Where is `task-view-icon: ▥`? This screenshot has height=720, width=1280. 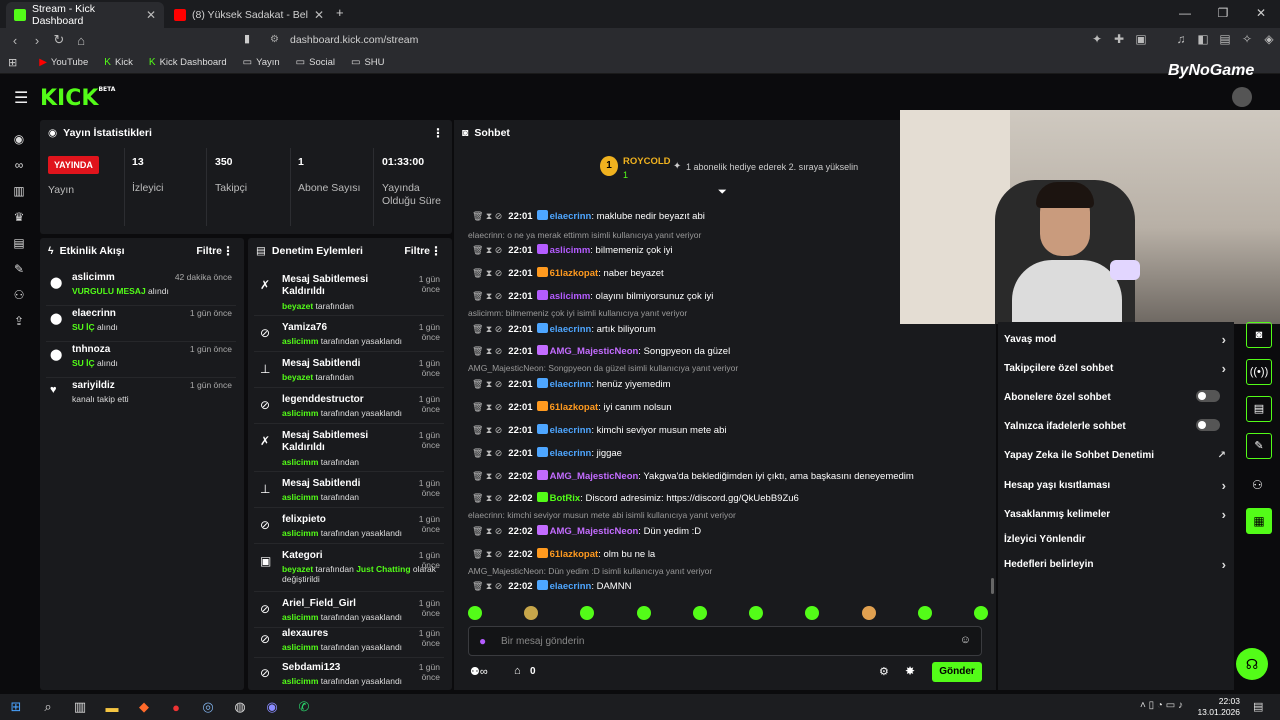 task-view-icon: ▥ is located at coordinates (80, 707).